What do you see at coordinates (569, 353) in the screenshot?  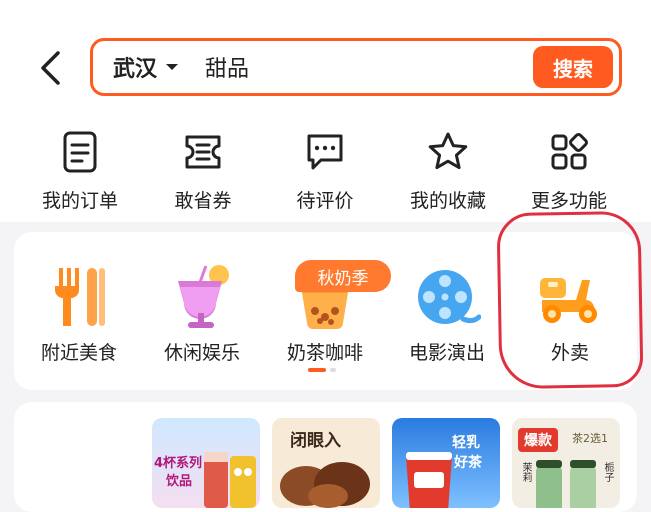 I see `category-label: 外卖` at bounding box center [569, 353].